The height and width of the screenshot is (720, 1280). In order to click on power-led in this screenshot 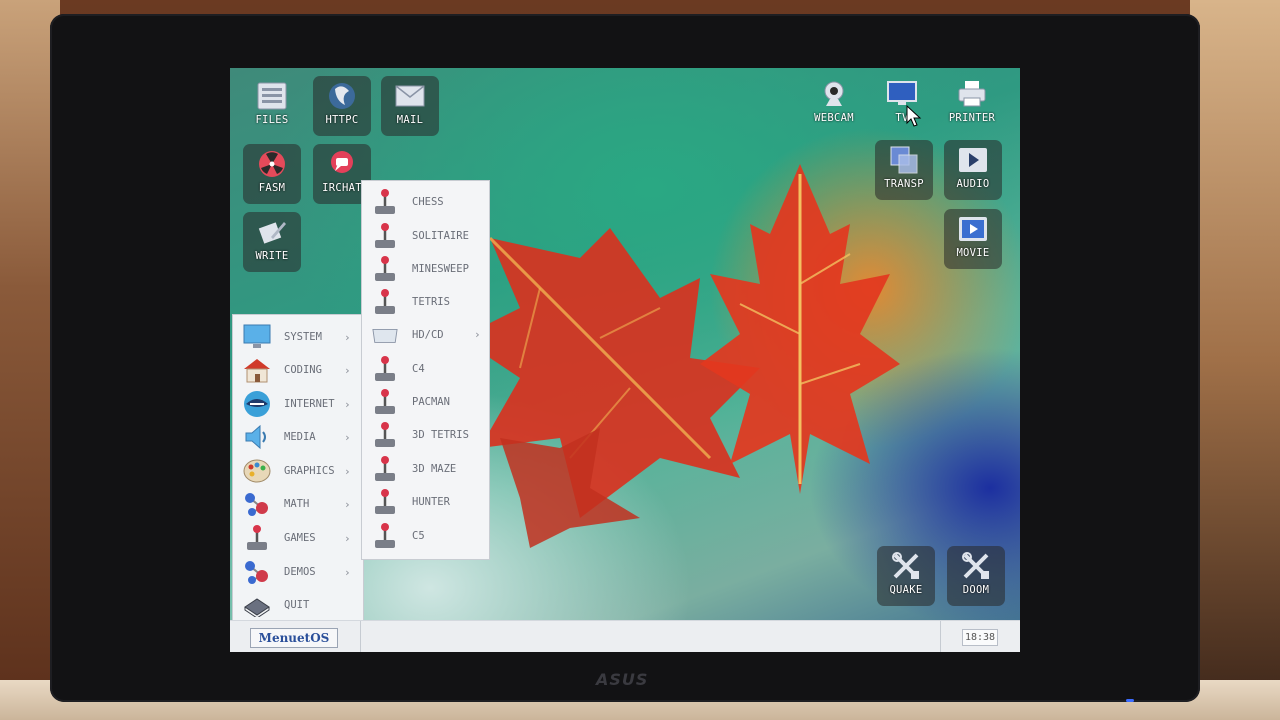, I will do `click(1130, 700)`.